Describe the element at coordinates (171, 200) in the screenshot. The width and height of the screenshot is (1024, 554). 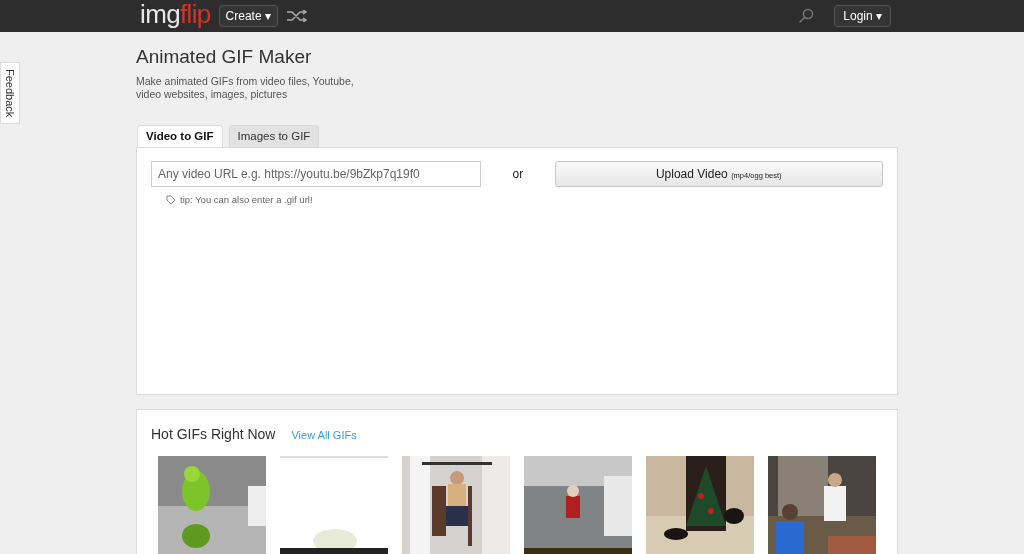
I see `tag-icon` at that location.